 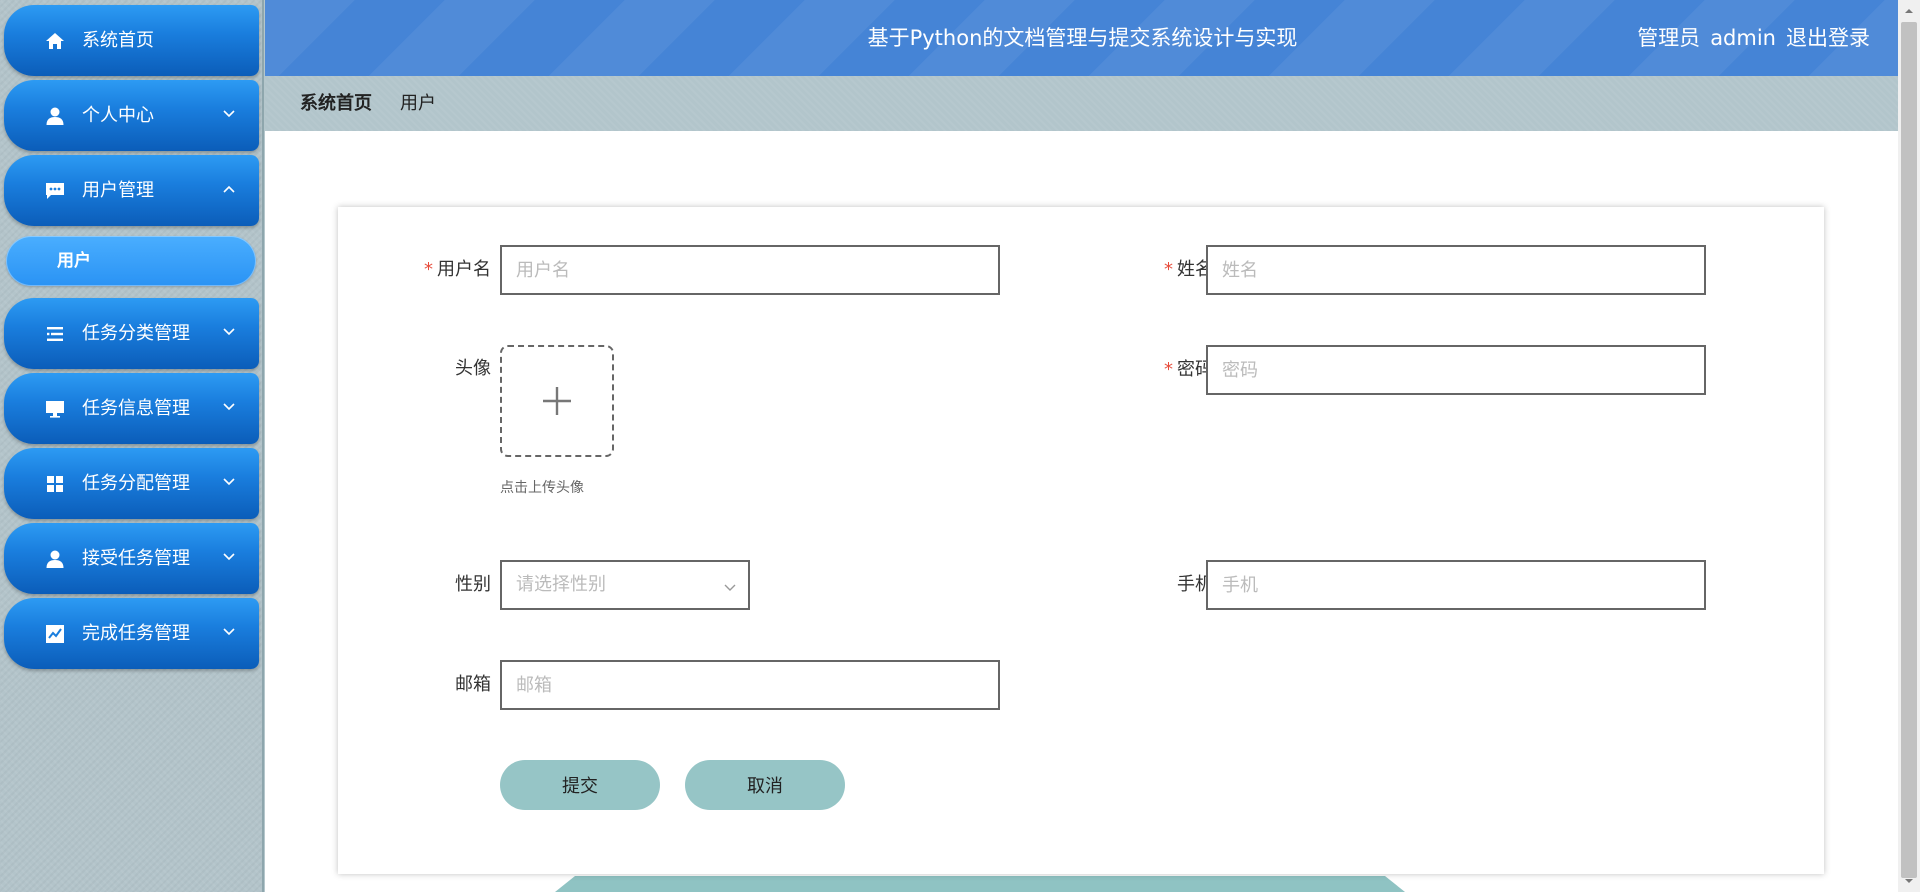 What do you see at coordinates (55, 41) in the screenshot?
I see `home-icon` at bounding box center [55, 41].